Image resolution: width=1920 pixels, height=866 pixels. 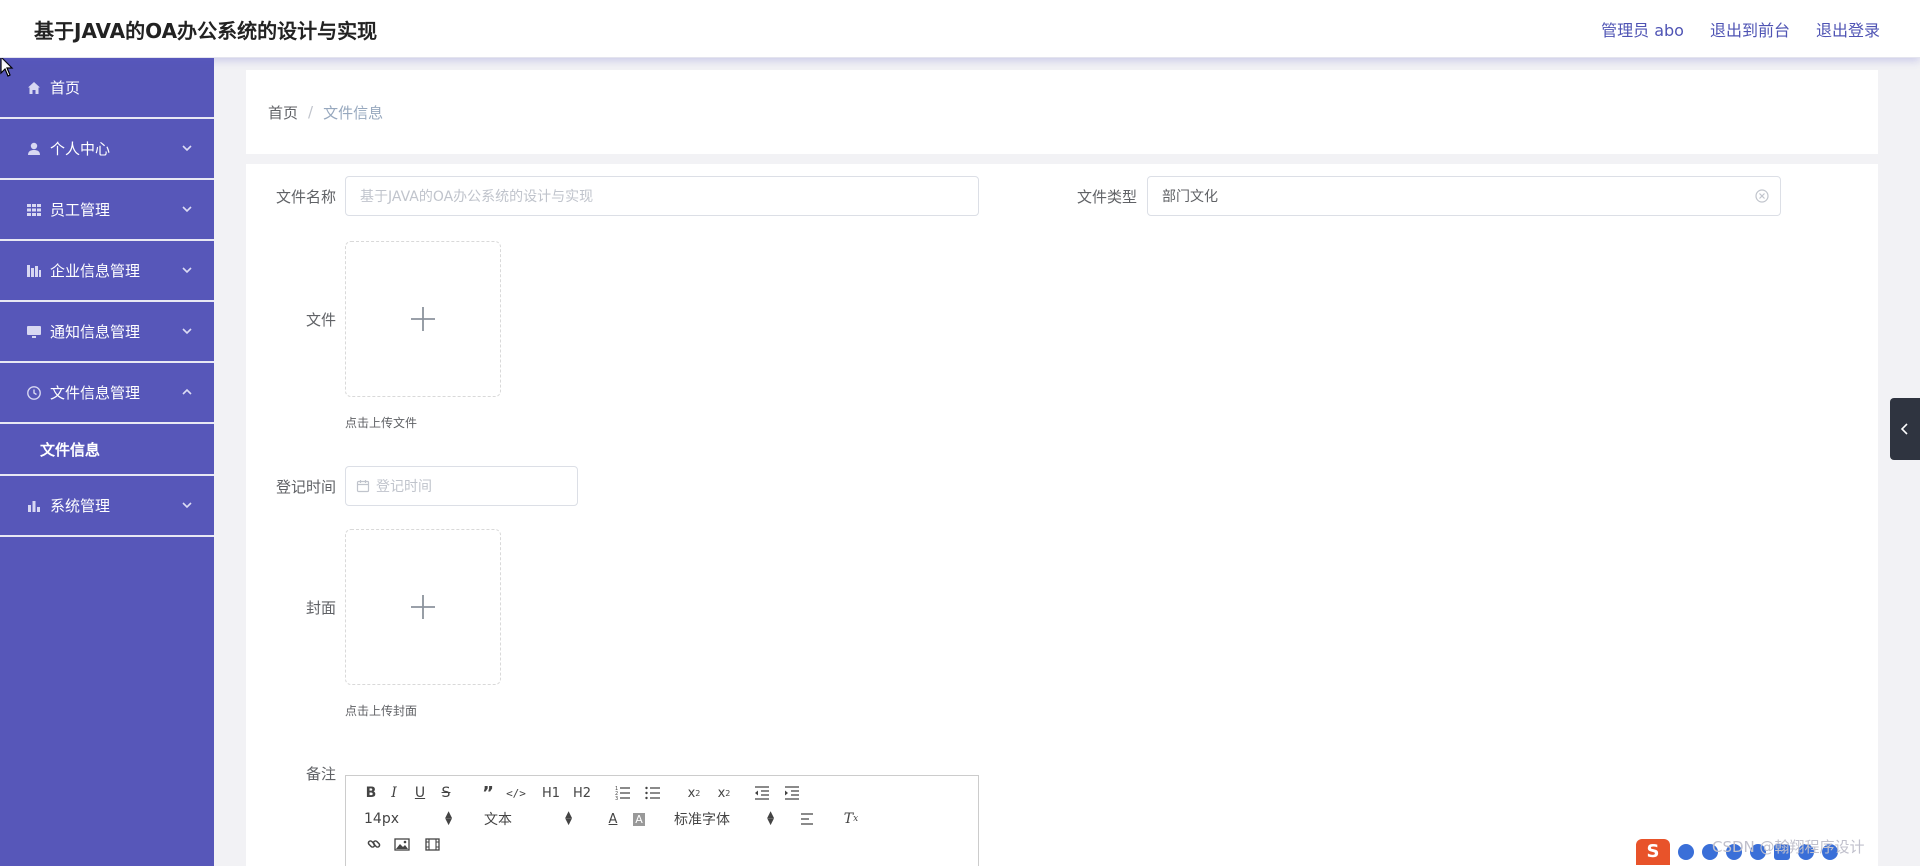 I want to click on cover-upload-tip: 点击上传封面, so click(x=381, y=711).